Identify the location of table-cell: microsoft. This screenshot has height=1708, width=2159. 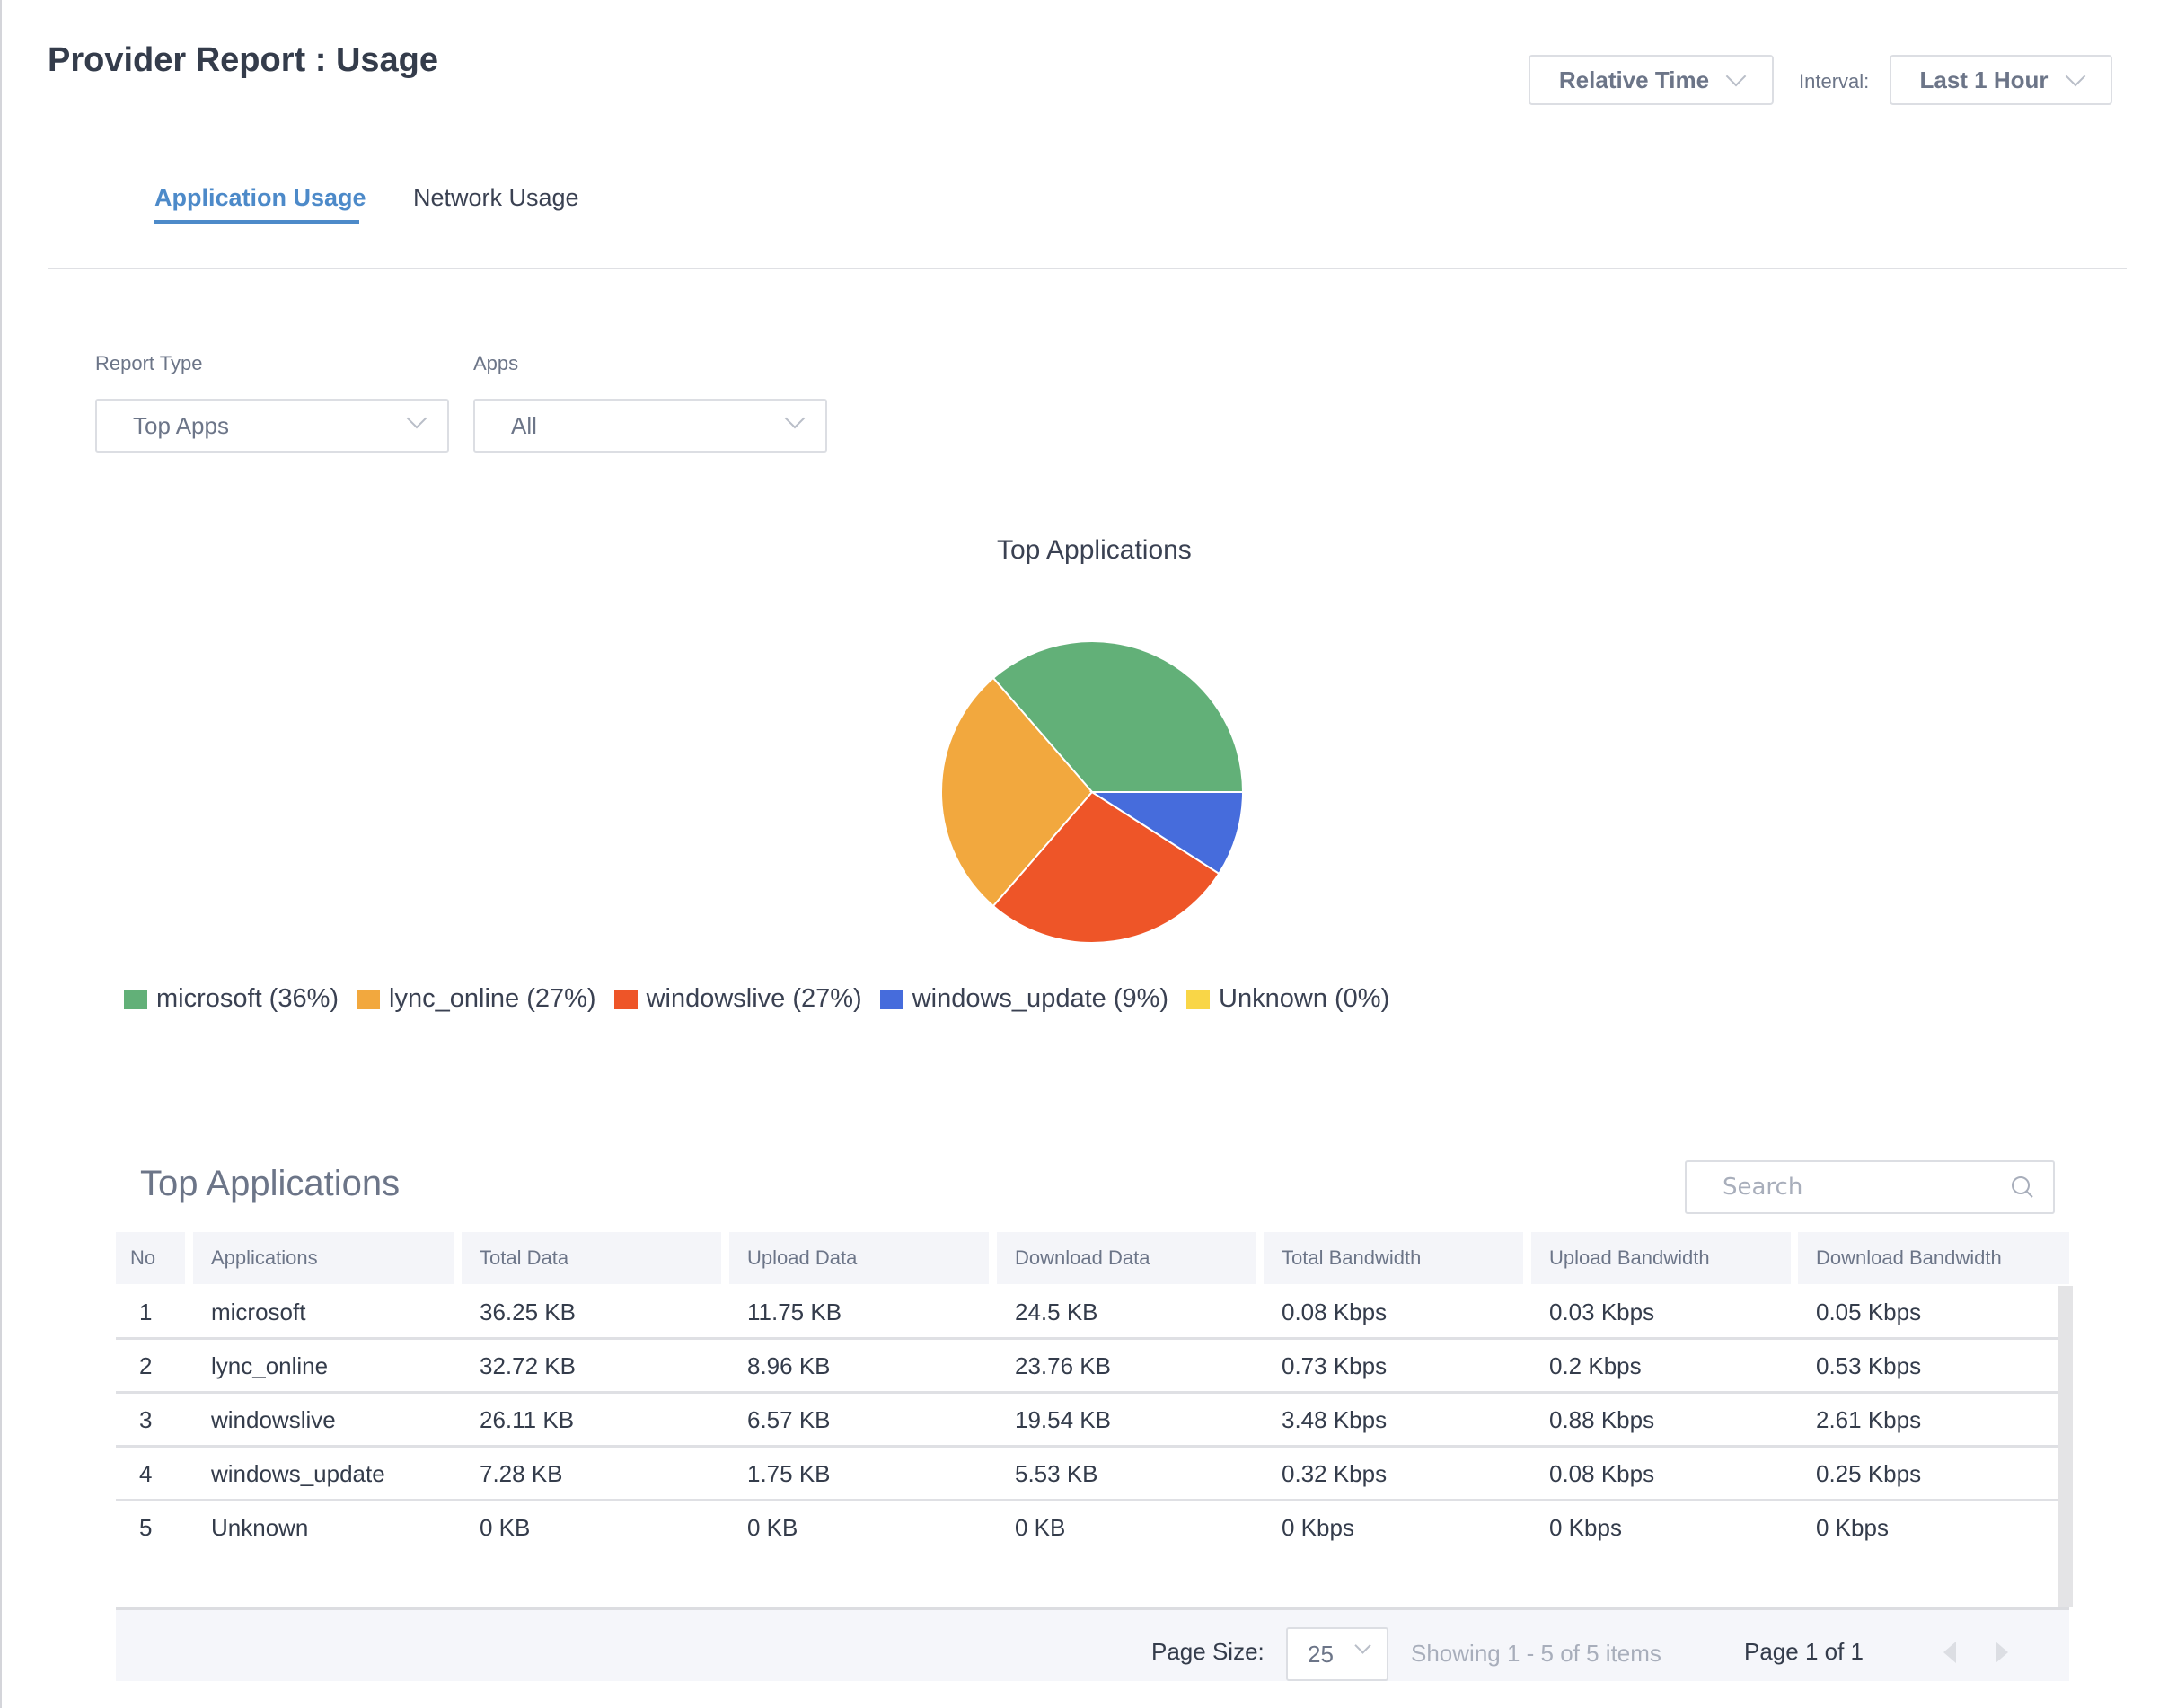
(258, 1311).